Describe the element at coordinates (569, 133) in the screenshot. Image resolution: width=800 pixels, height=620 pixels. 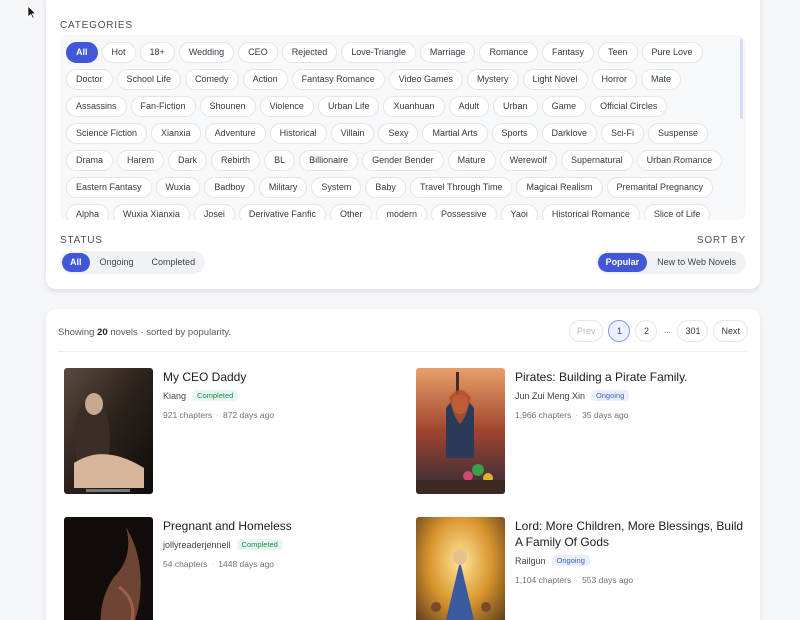
I see `category-chip-darklove: Darklove` at that location.